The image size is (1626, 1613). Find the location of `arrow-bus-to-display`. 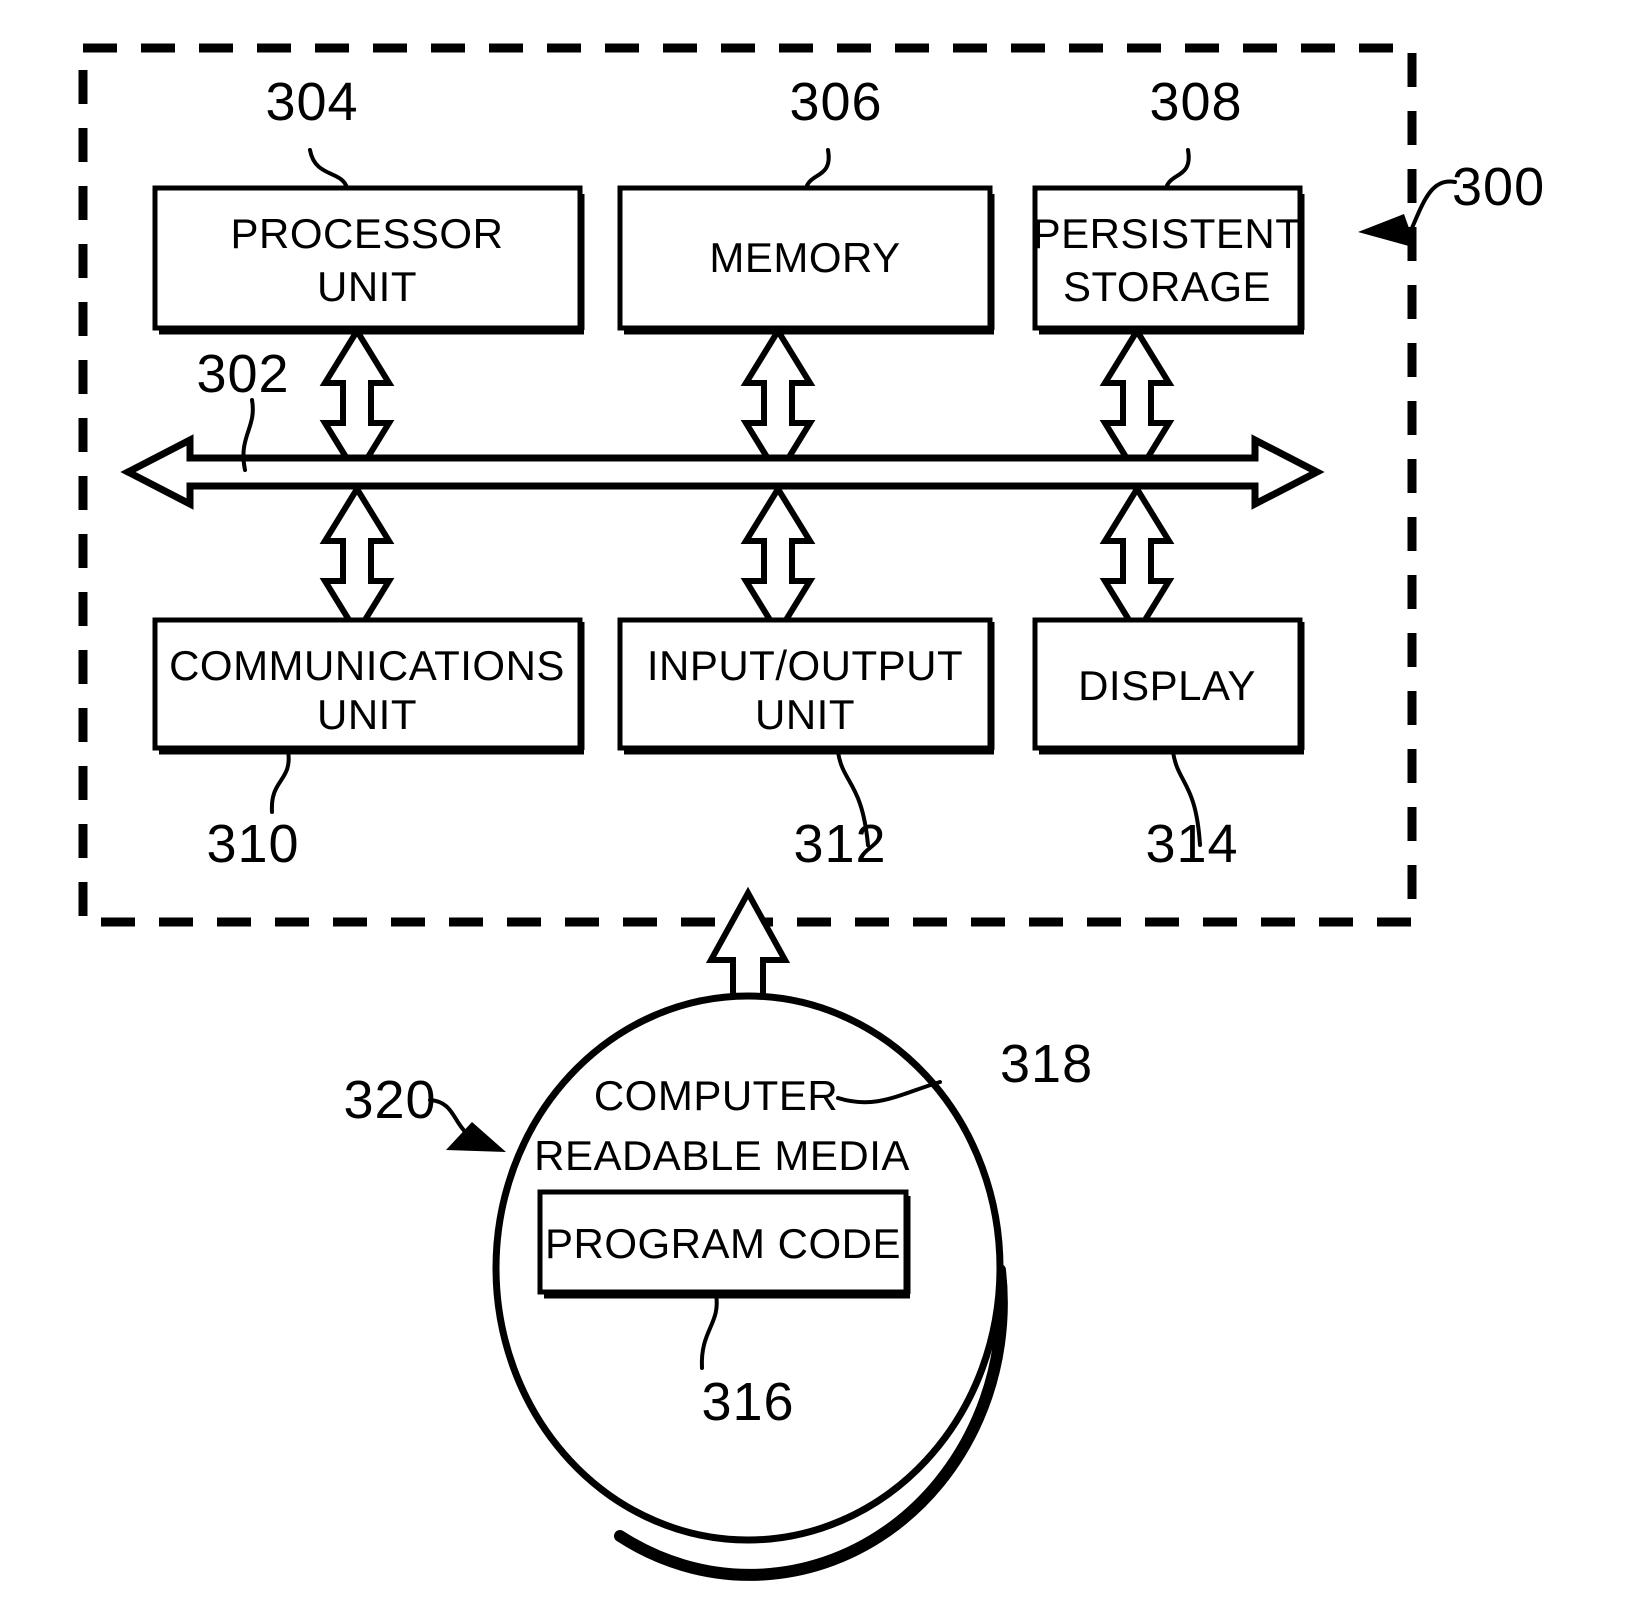

arrow-bus-to-display is located at coordinates (1137, 561).